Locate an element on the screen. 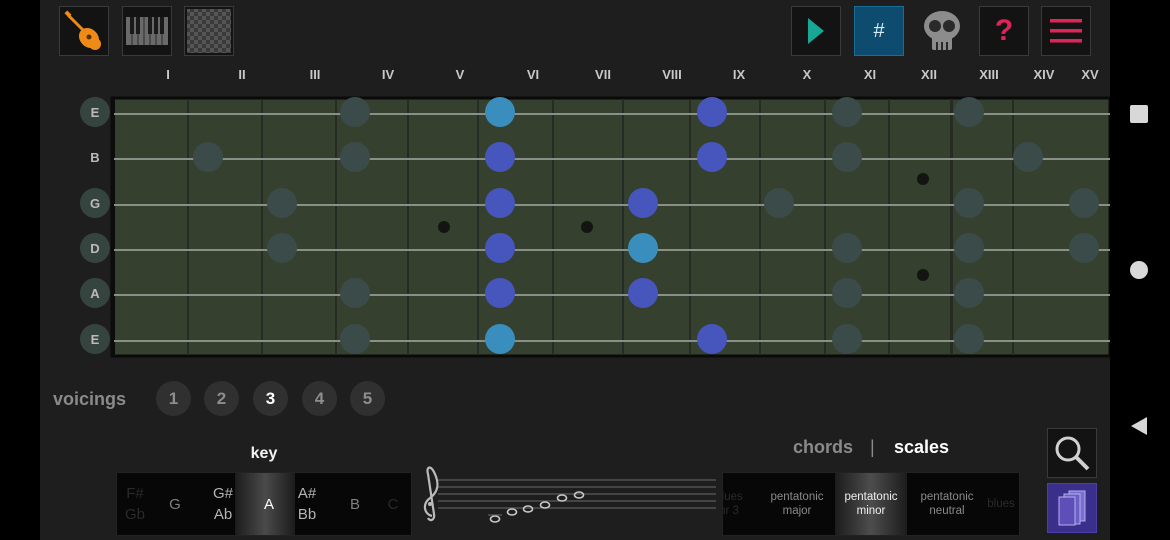 The height and width of the screenshot is (540, 1170). scale-option-line2: major is located at coordinates (797, 511).